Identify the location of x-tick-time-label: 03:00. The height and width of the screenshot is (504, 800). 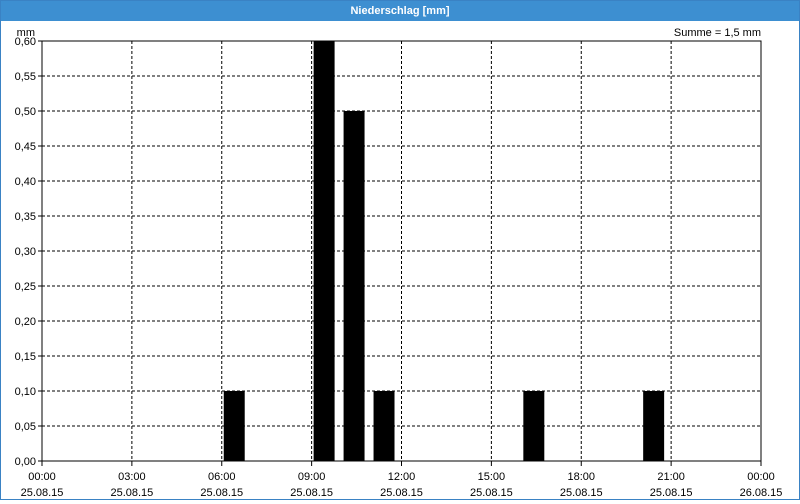
(132, 477).